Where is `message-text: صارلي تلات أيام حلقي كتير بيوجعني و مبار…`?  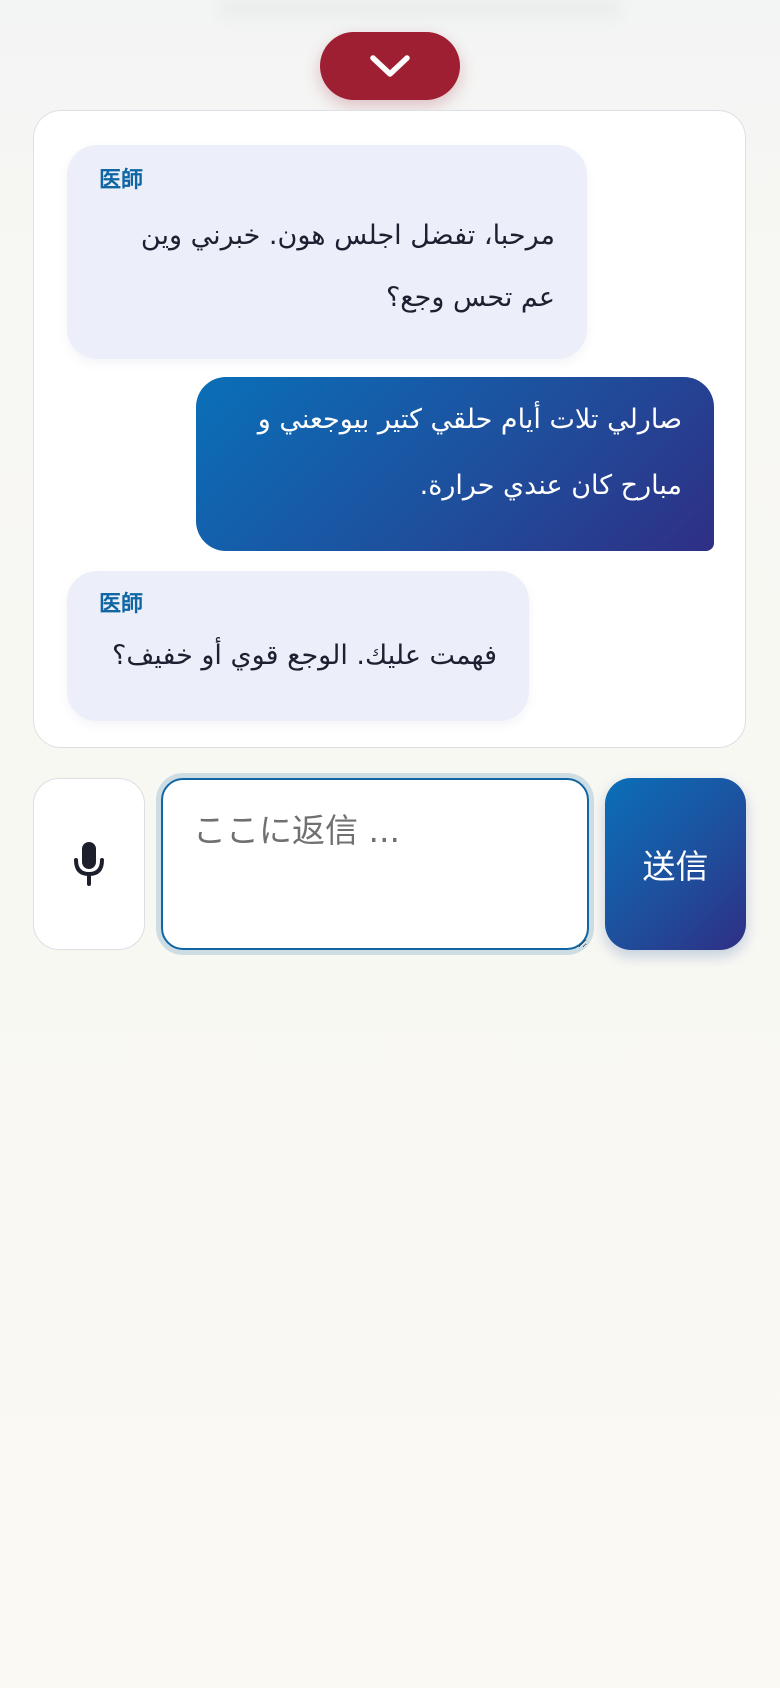
message-text: صارلي تلات أيام حلقي كتير بيوجعني و مبار… is located at coordinates (469, 452).